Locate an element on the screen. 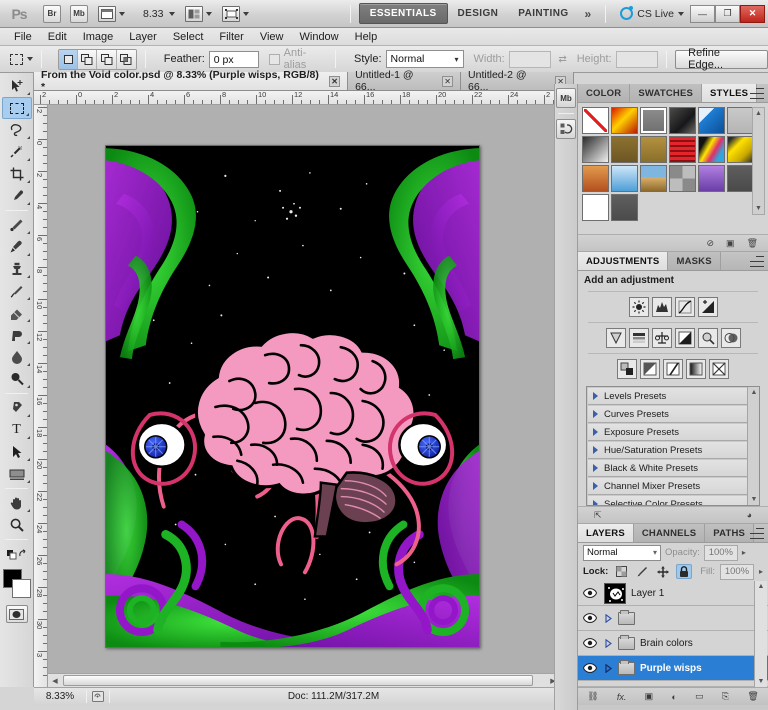  width-input is located at coordinates (530, 59).